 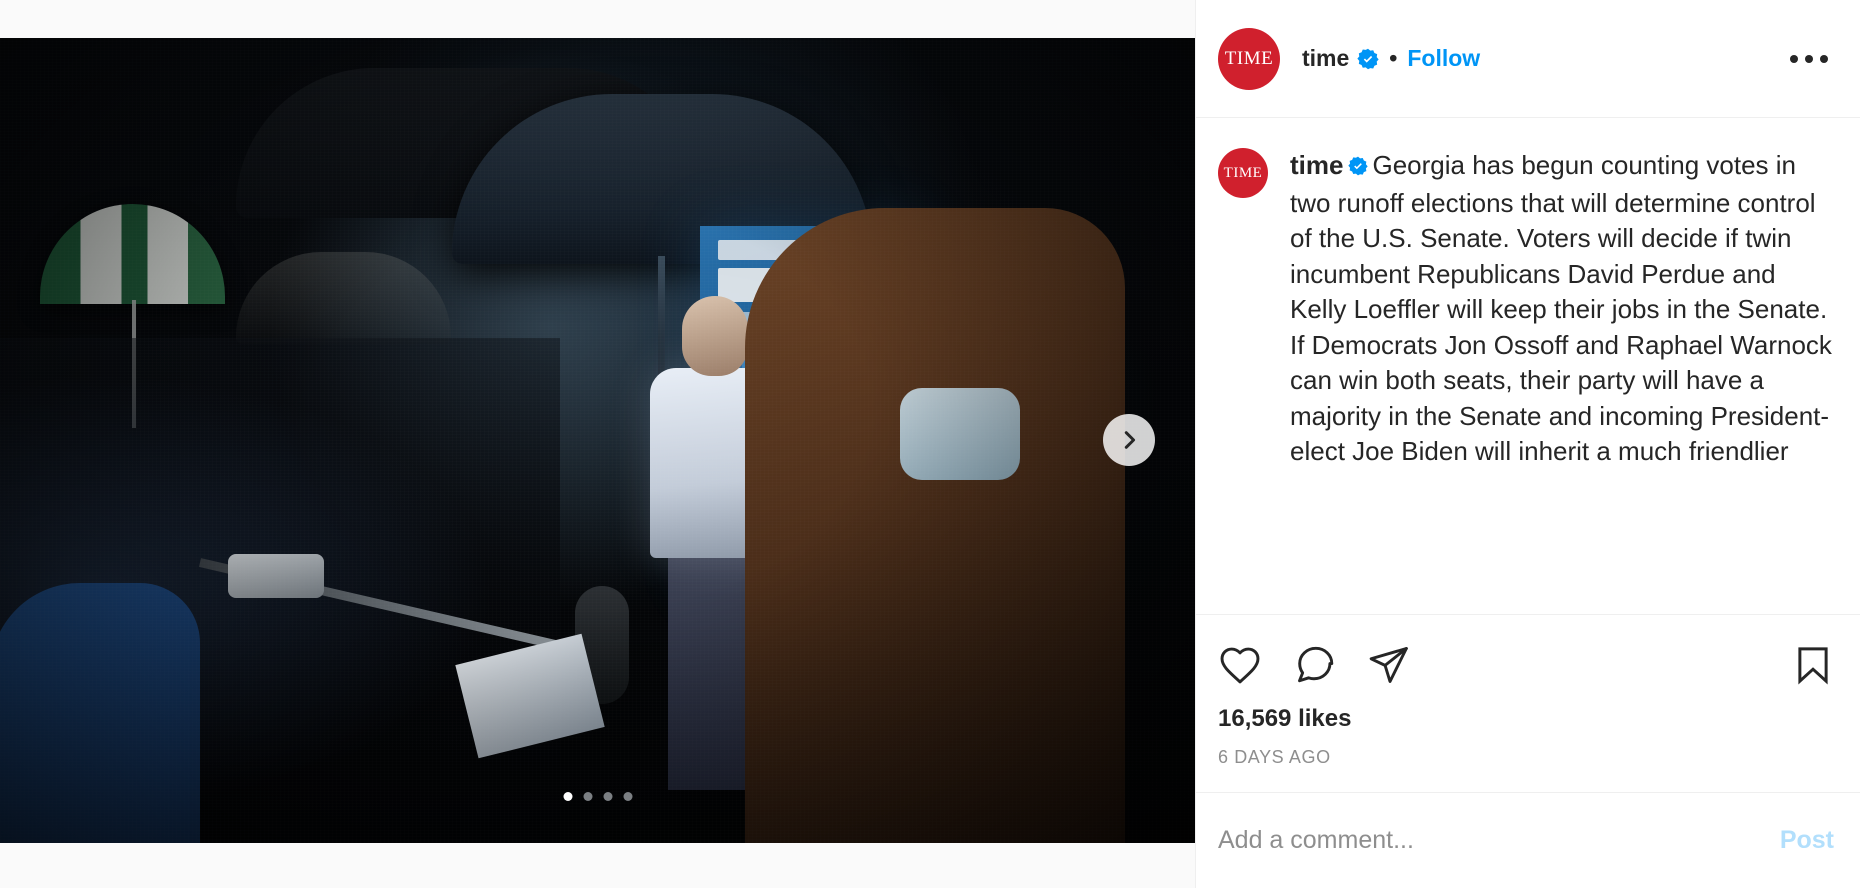 I want to click on avatar: TIME, so click(x=1249, y=58).